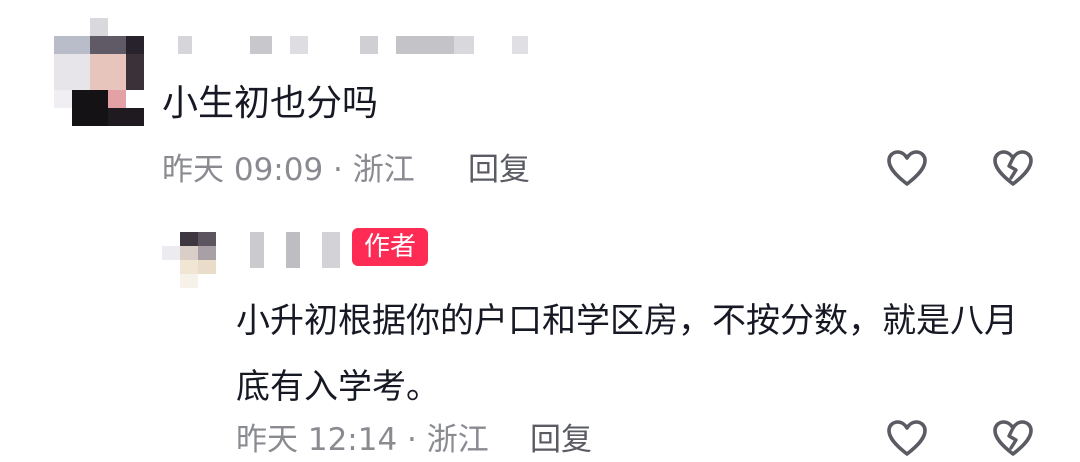  What do you see at coordinates (362, 440) in the screenshot?
I see `comment-meta: 昨天 12:14 · 浙江` at bounding box center [362, 440].